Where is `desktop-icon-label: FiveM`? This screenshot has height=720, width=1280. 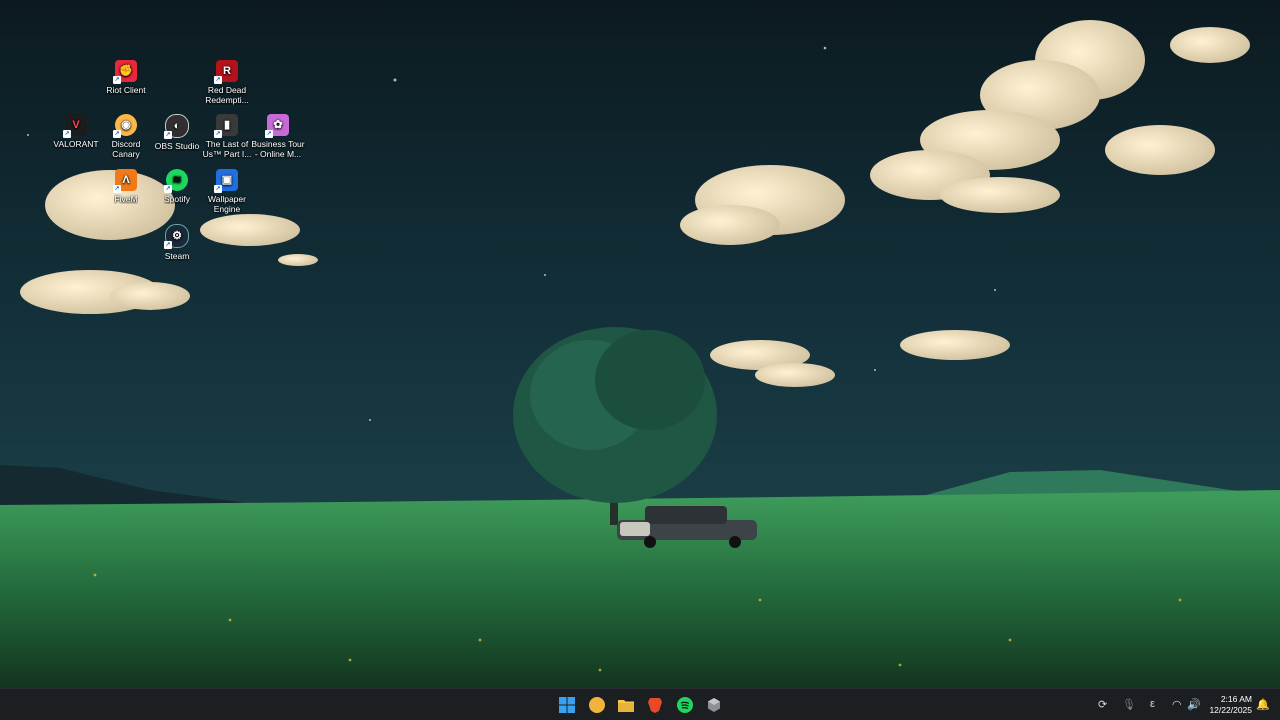 desktop-icon-label: FiveM is located at coordinates (126, 199).